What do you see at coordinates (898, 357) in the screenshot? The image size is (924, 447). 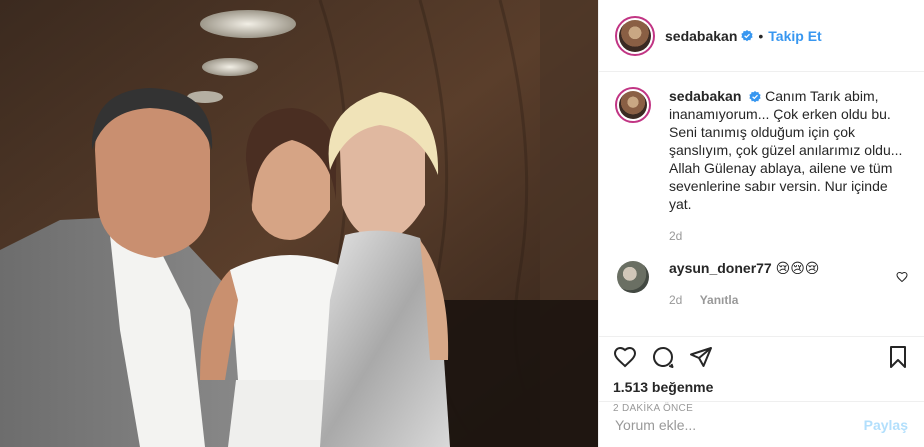 I see `bookmark-icon` at bounding box center [898, 357].